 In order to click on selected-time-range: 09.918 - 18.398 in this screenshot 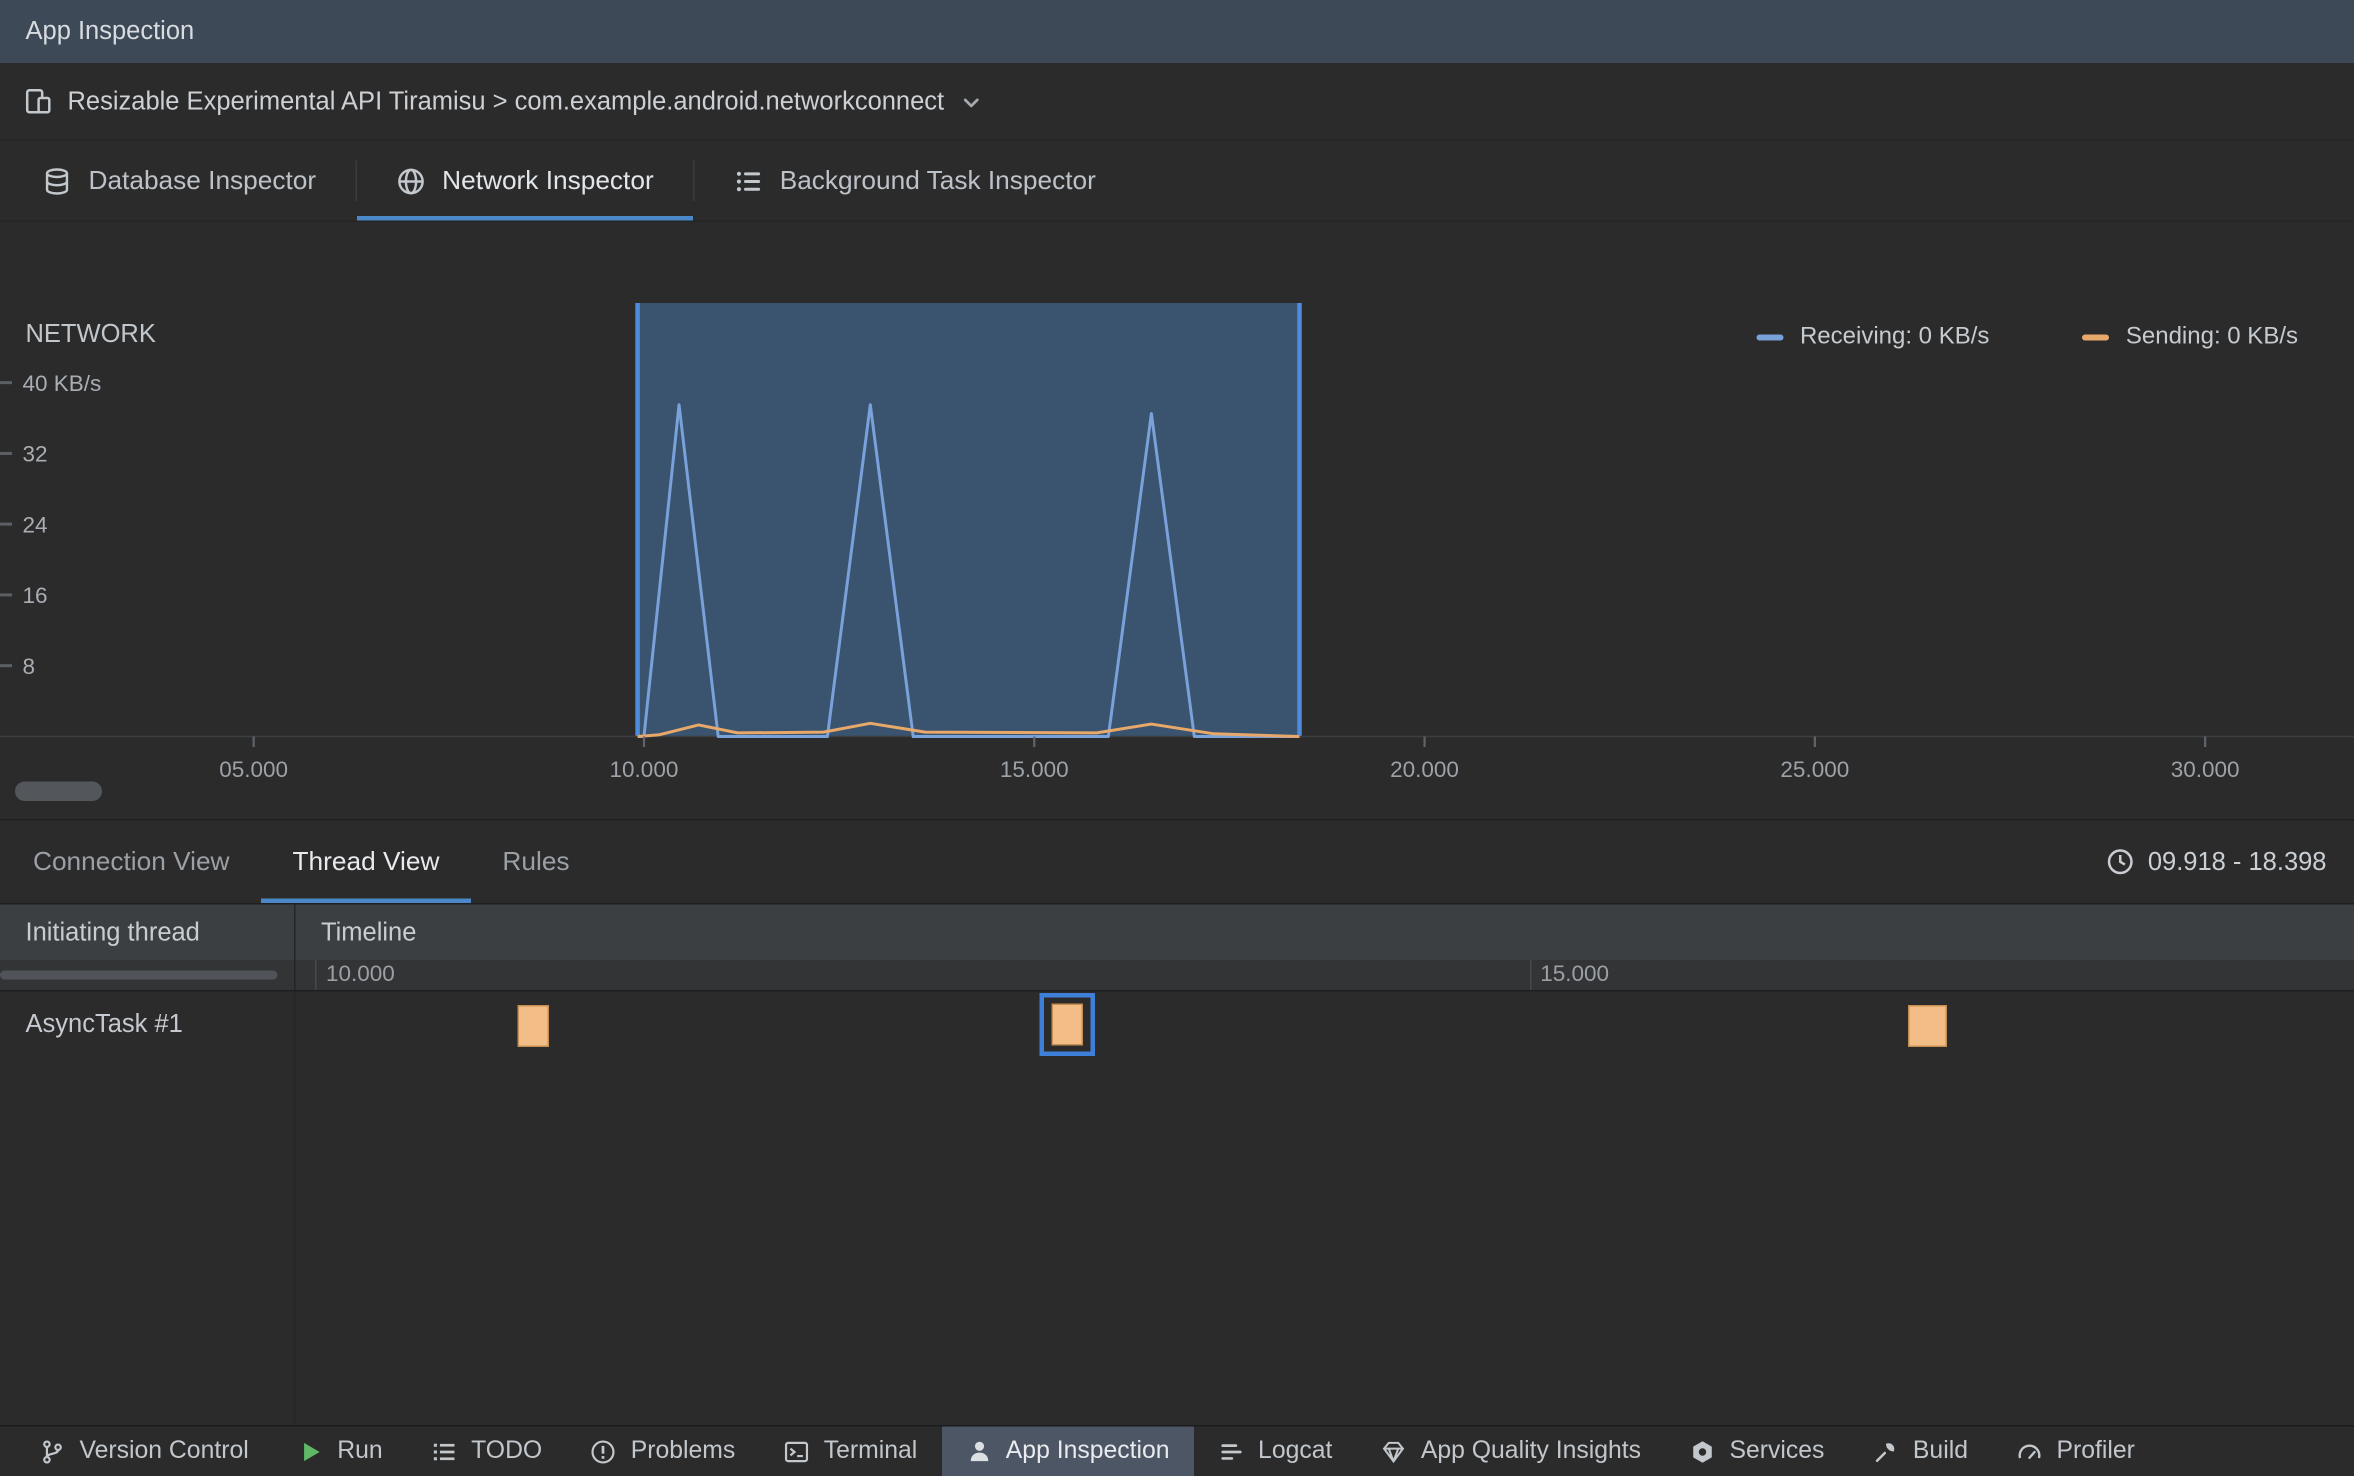, I will do `click(2216, 862)`.